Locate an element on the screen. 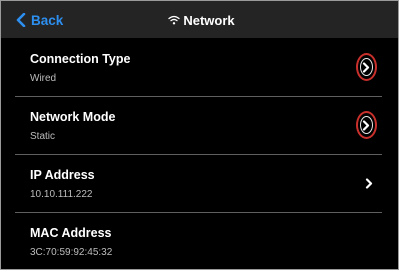 The height and width of the screenshot is (270, 399). setting-label: IP Address is located at coordinates (62, 175).